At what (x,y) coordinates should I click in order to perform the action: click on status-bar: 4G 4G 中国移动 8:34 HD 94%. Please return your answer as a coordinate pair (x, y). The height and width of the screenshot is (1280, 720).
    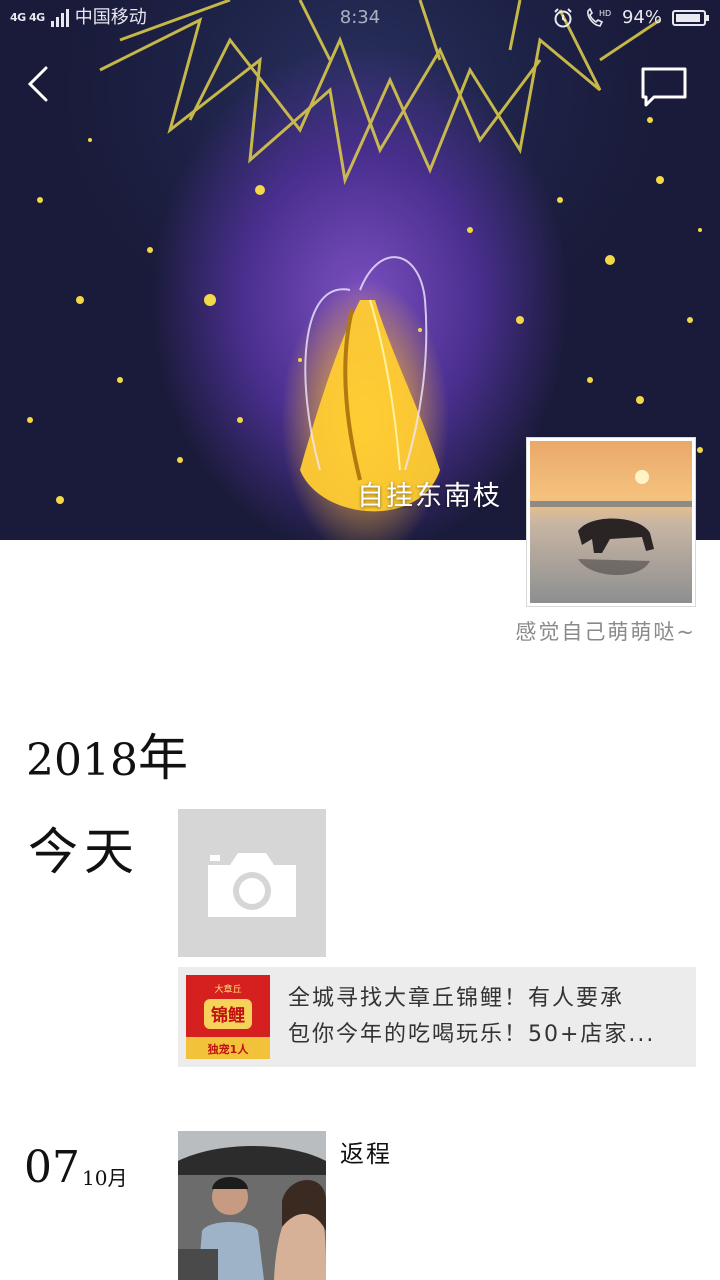
    Looking at the image, I should click on (360, 18).